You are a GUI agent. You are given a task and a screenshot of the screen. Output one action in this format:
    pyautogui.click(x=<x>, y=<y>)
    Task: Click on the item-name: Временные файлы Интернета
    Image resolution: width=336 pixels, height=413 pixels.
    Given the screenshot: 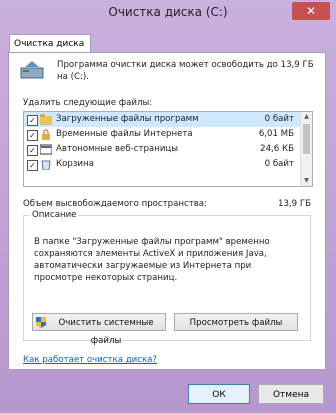 What is the action you would take?
    pyautogui.click(x=124, y=134)
    